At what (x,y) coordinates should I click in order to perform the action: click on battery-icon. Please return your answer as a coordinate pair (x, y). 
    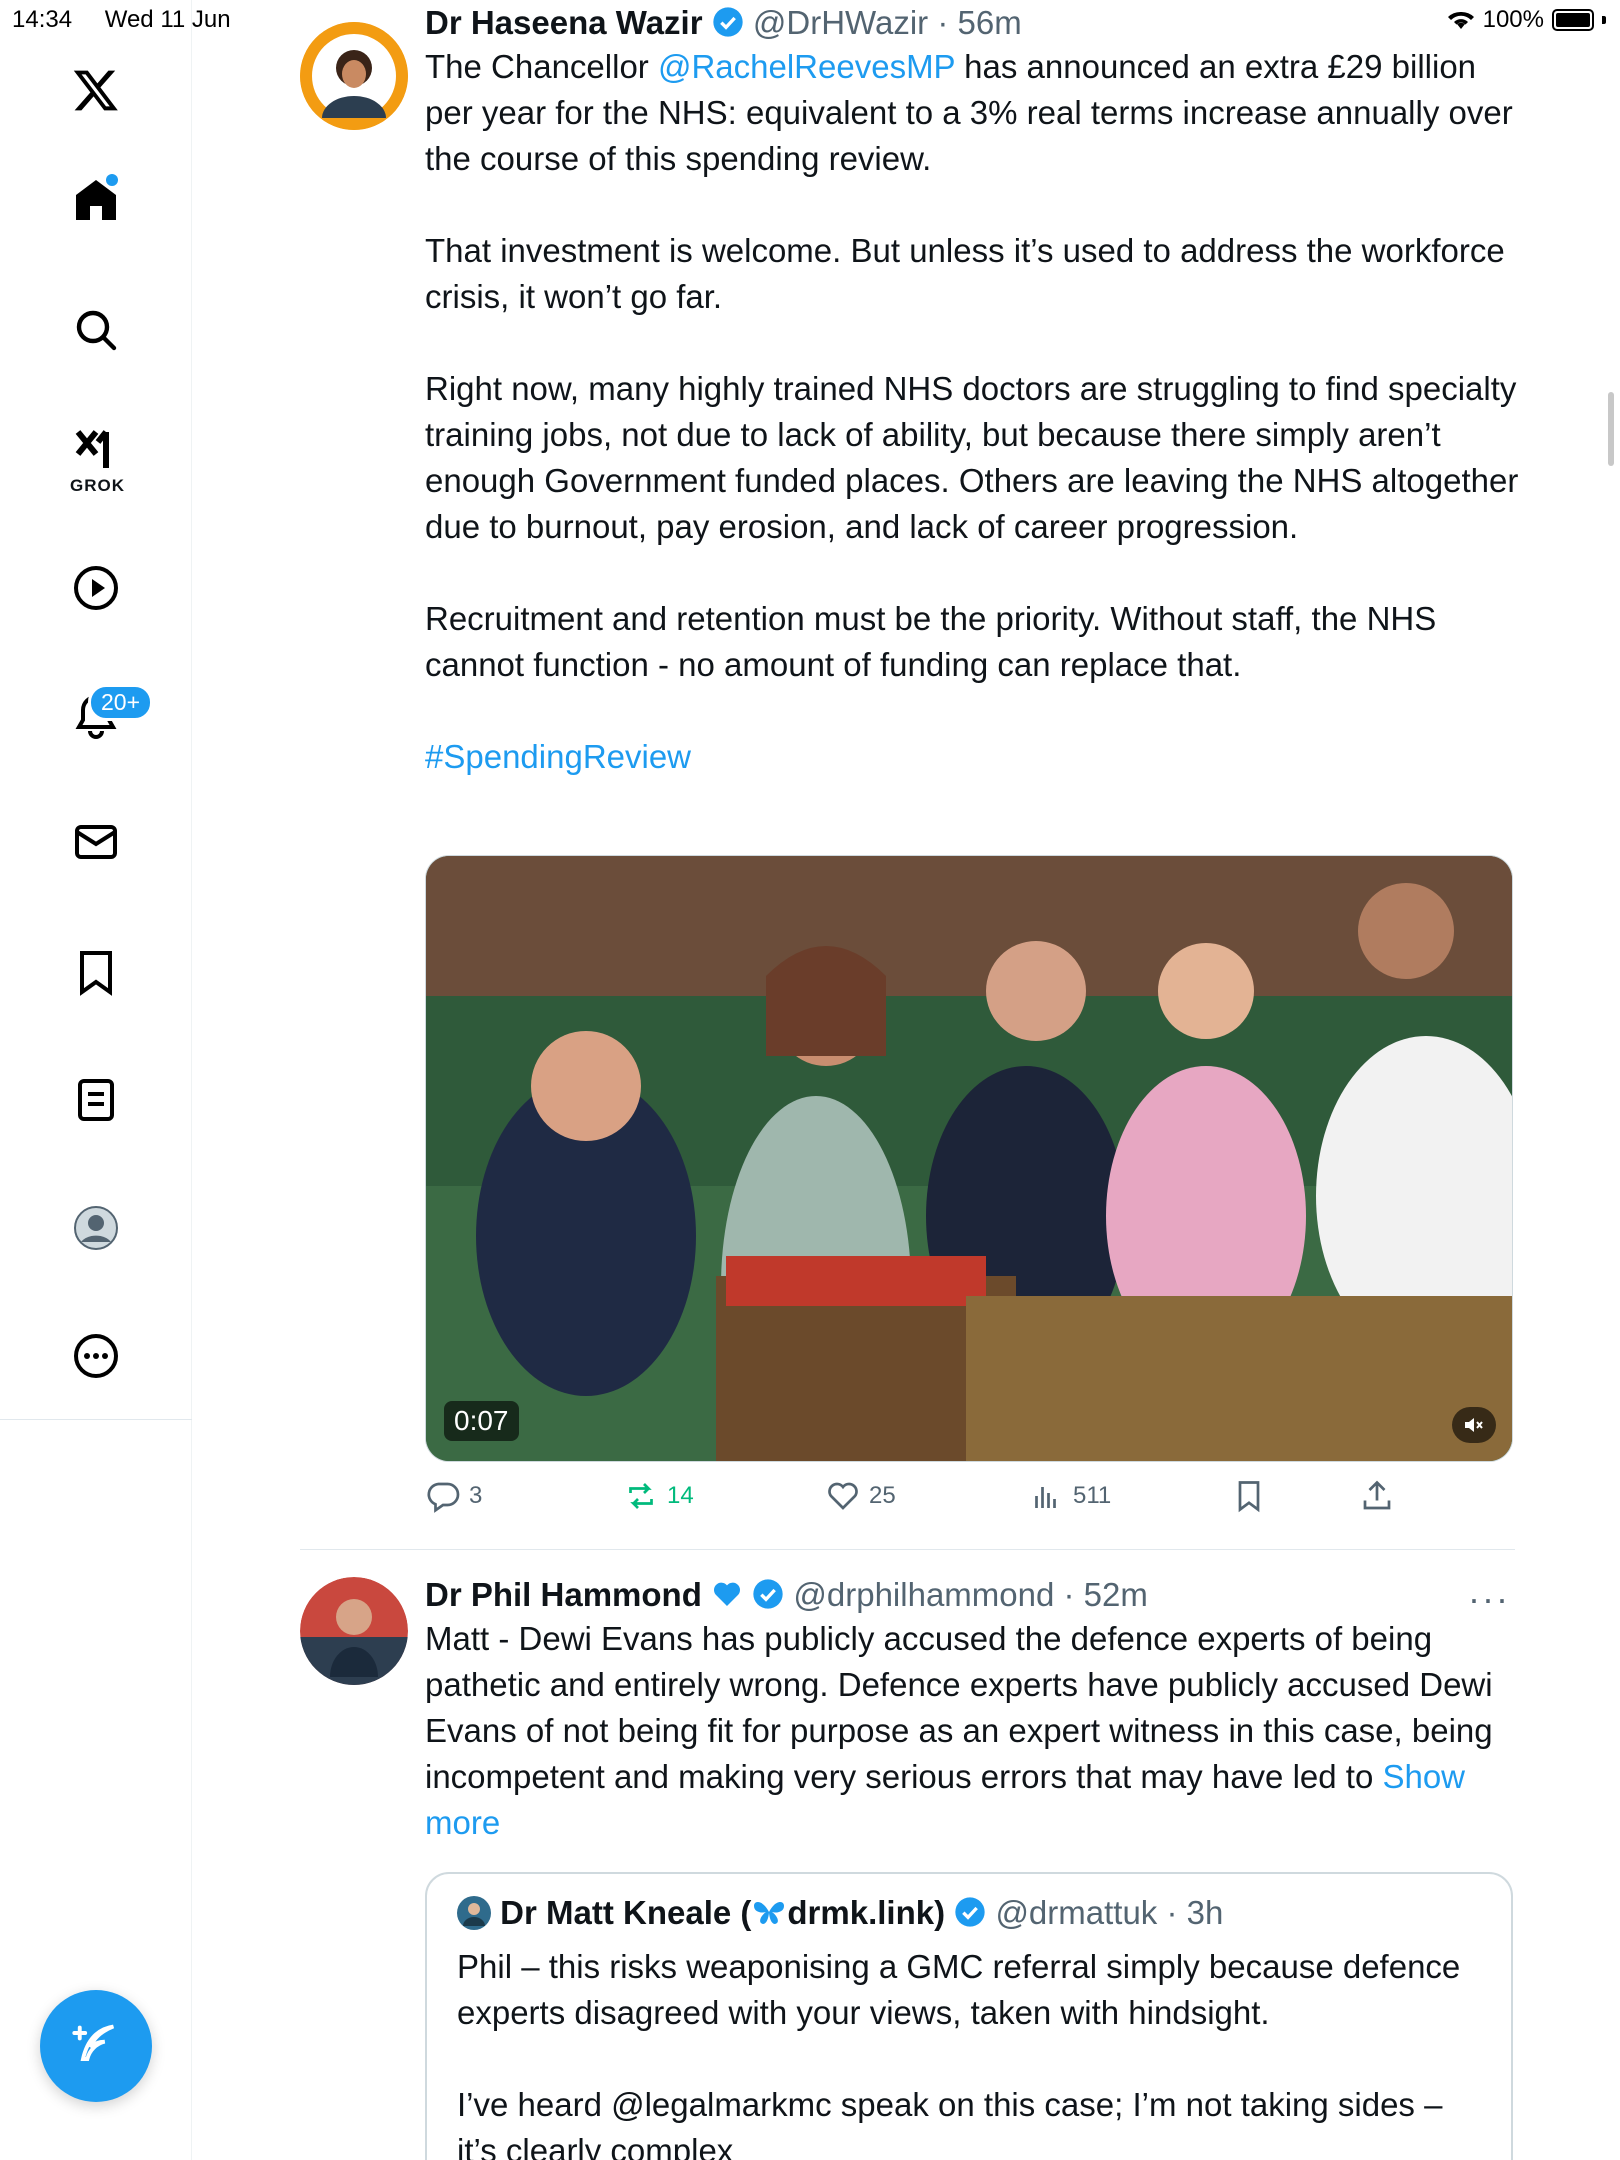
    Looking at the image, I should click on (1573, 20).